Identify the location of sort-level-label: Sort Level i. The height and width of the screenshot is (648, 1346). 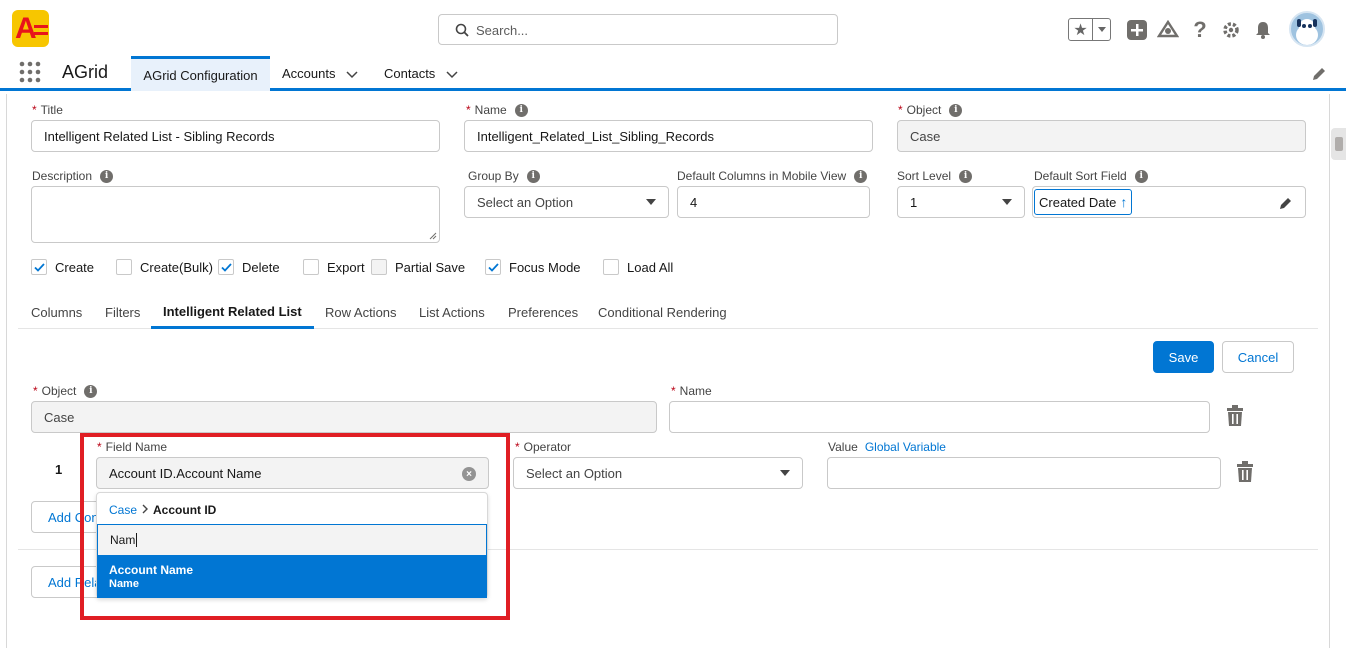
(935, 176).